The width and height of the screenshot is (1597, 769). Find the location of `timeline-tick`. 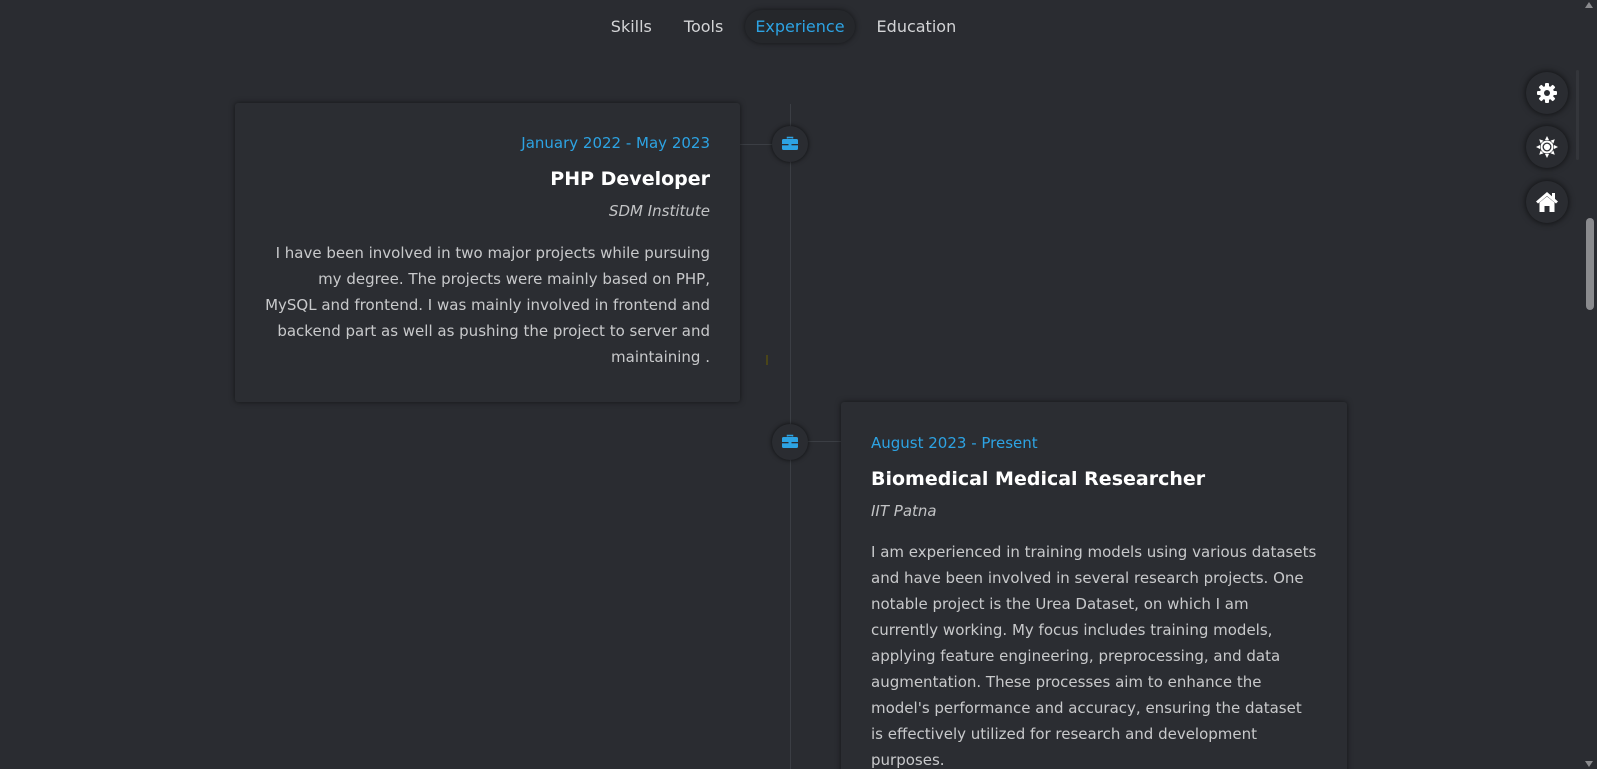

timeline-tick is located at coordinates (767, 360).